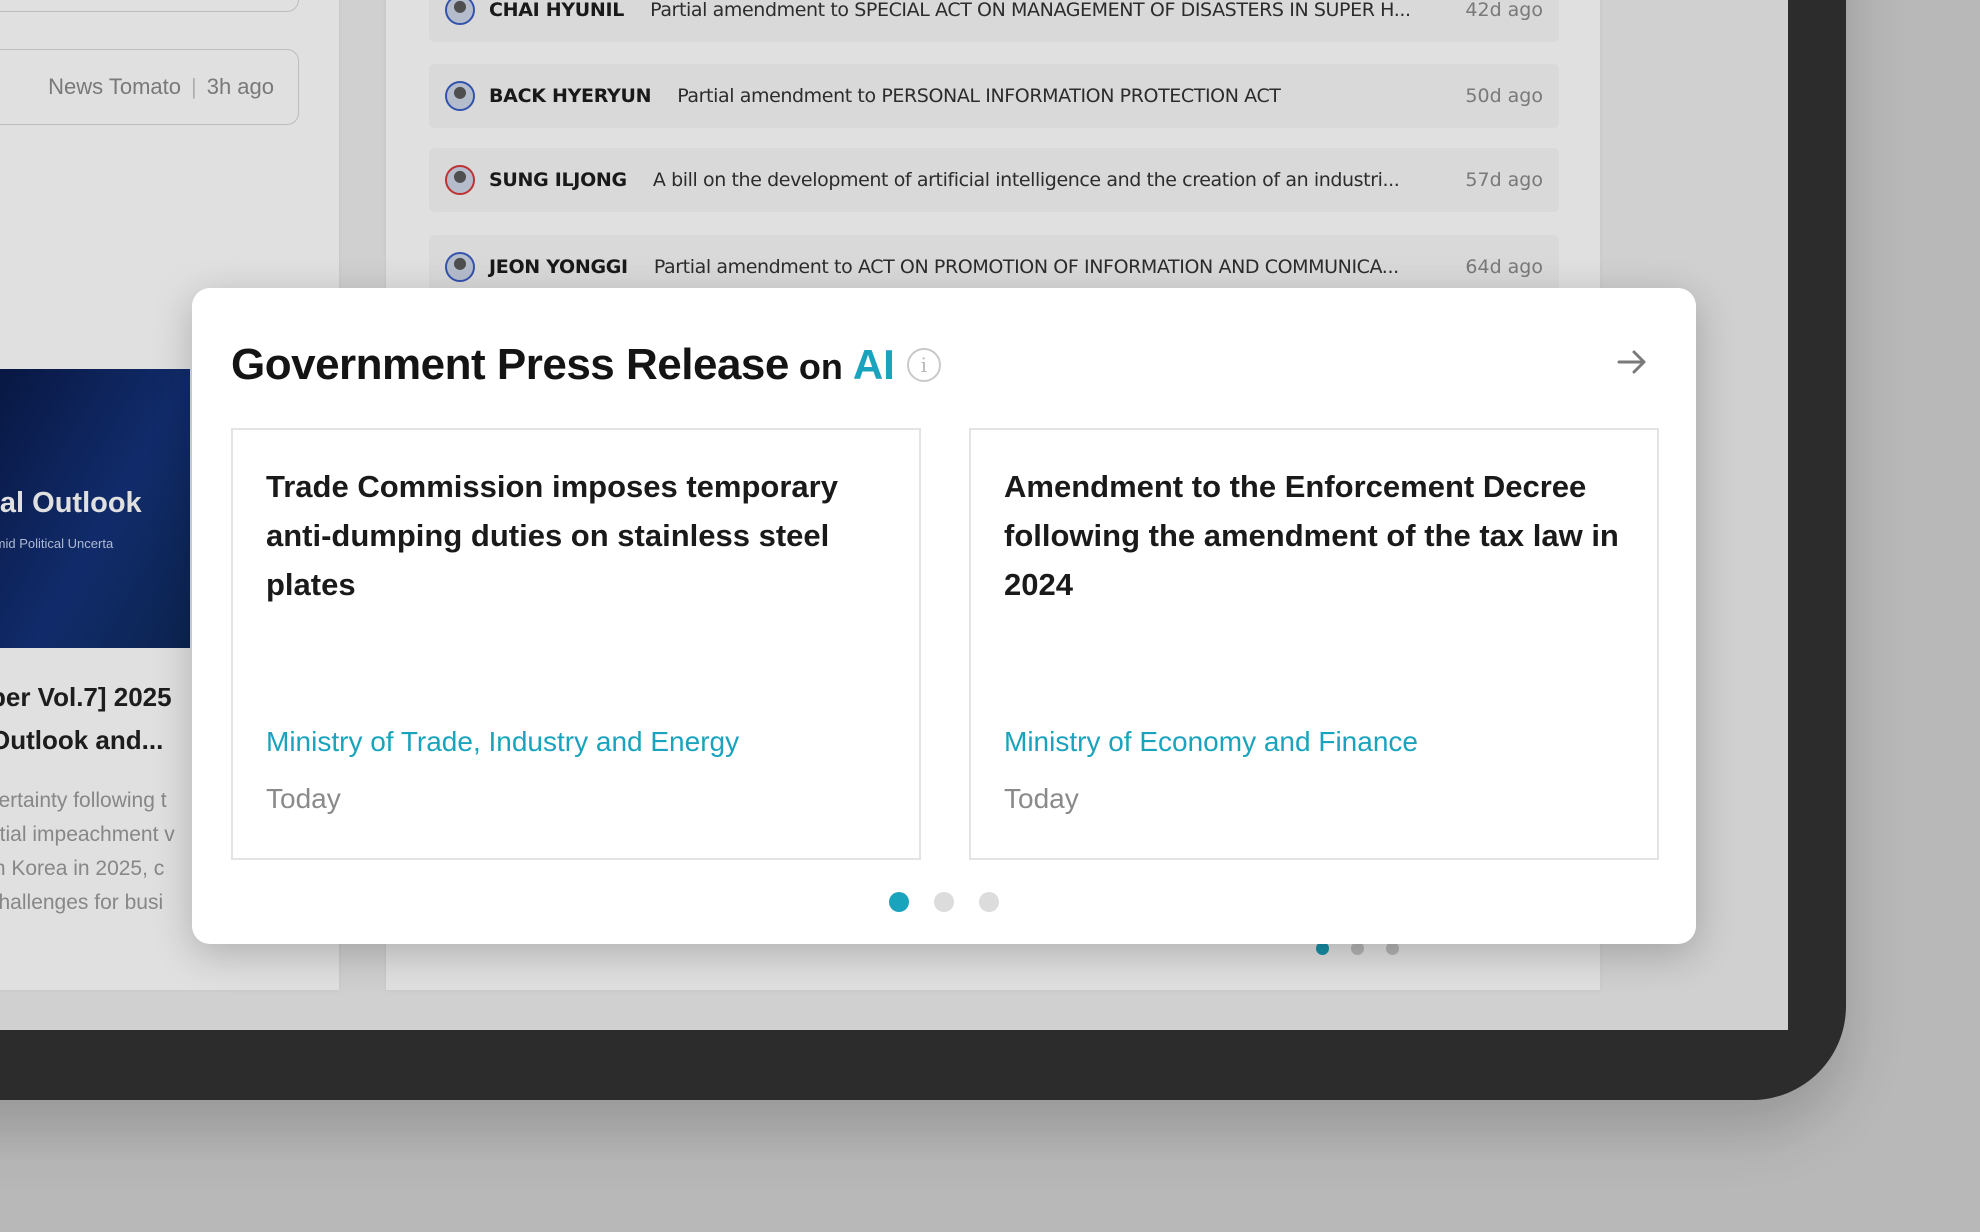 This screenshot has height=1232, width=1980. What do you see at coordinates (503, 741) in the screenshot?
I see `press-release-ministry: Ministry of Trade, Industry and Energy` at bounding box center [503, 741].